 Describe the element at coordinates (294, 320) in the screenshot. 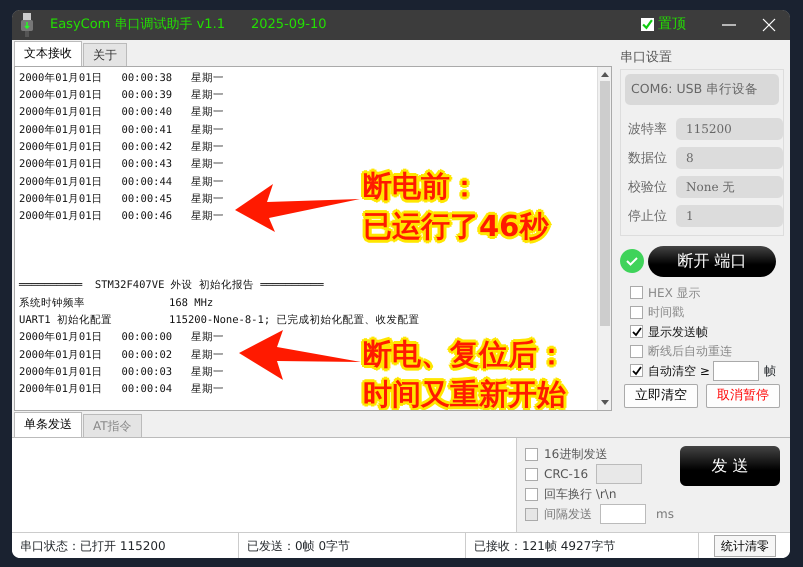

I see `log-value: 115200-None-8-1; 已完成初始化配置、收发配置` at that location.